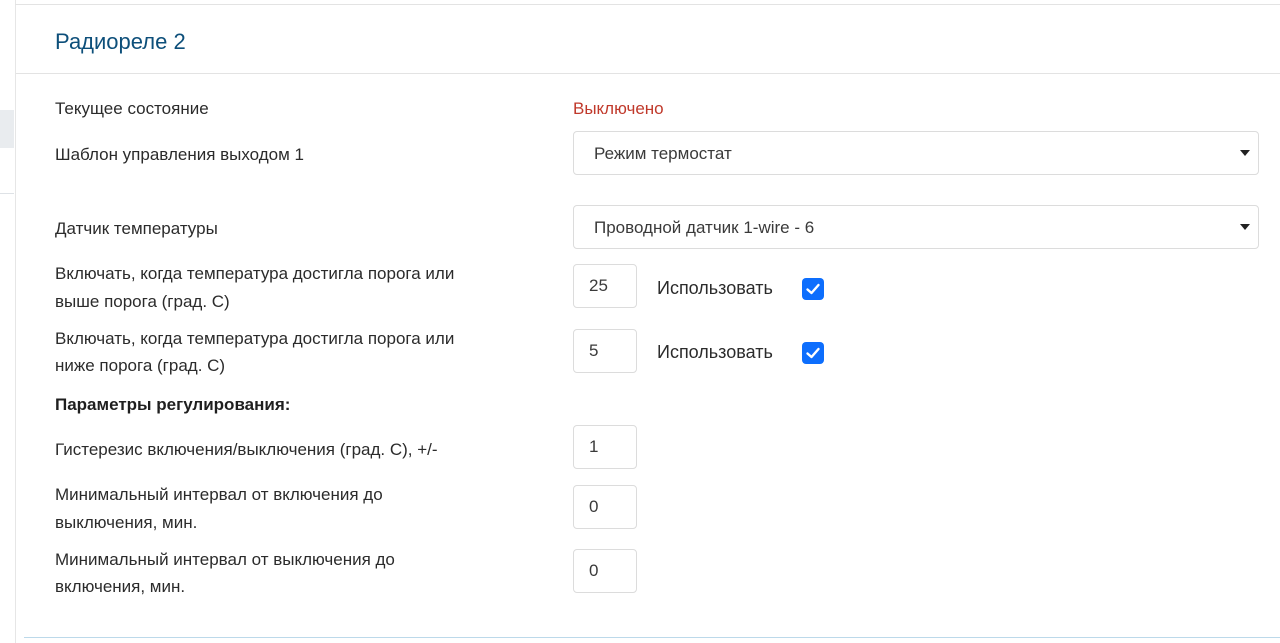 This screenshot has width=1280, height=643. What do you see at coordinates (618, 108) in the screenshot?
I see `current-state-value: Выключено` at bounding box center [618, 108].